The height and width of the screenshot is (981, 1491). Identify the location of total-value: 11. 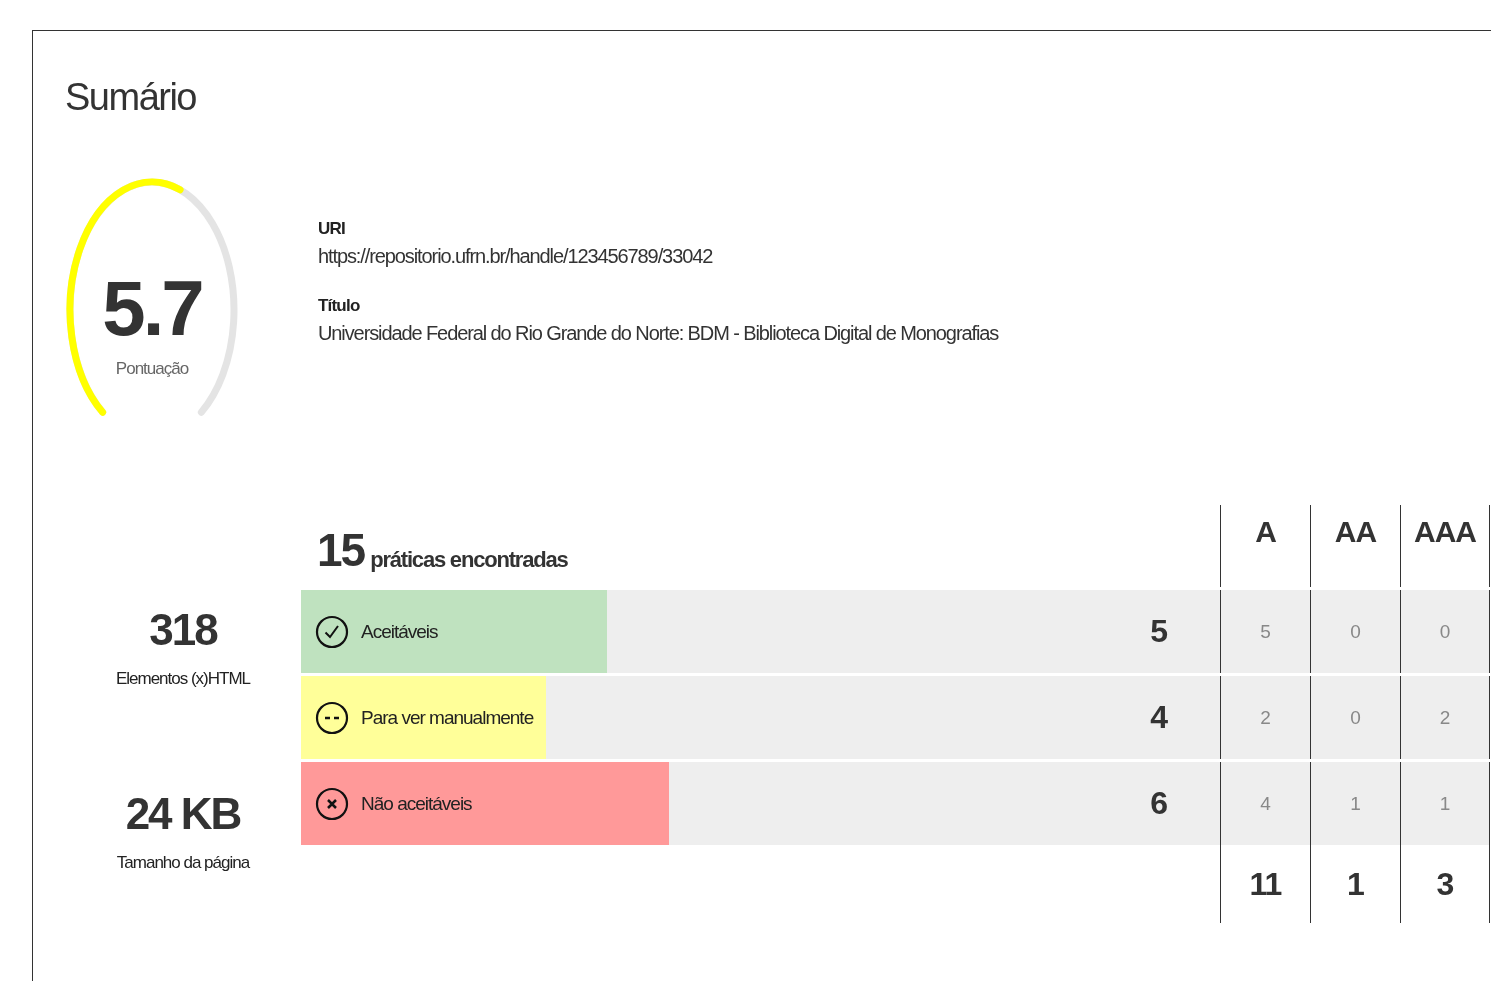
(1265, 884).